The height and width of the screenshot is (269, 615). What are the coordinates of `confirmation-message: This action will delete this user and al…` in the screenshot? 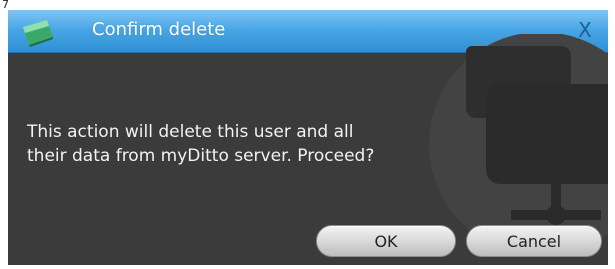 It's located at (262, 144).